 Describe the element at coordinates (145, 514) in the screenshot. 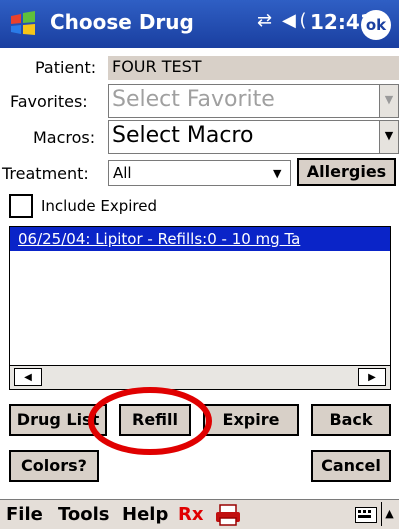

I see `menu-help: Help` at that location.